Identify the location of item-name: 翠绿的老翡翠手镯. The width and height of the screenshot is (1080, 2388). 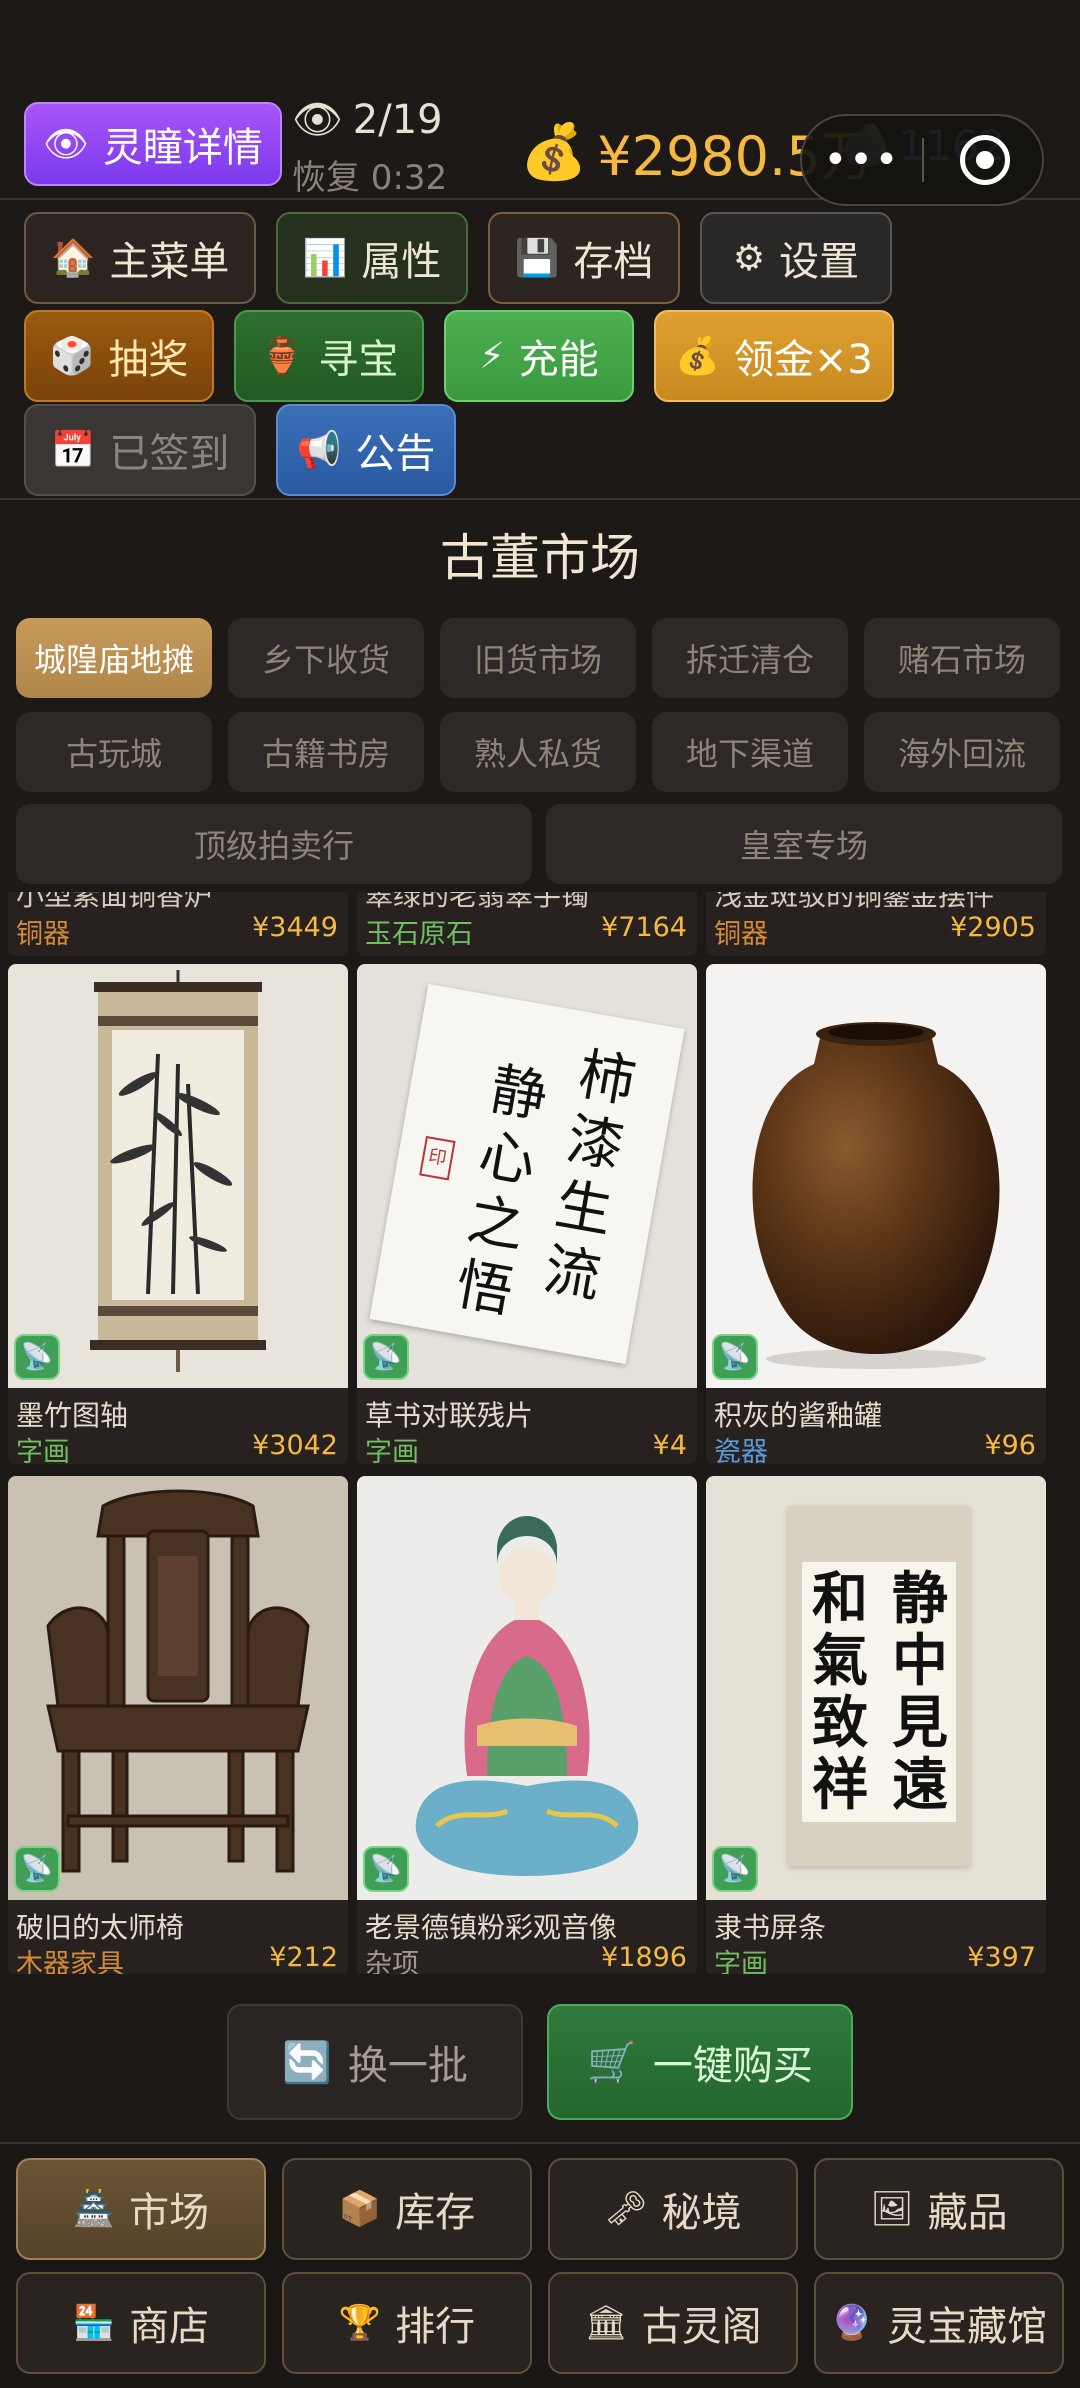
(477, 902).